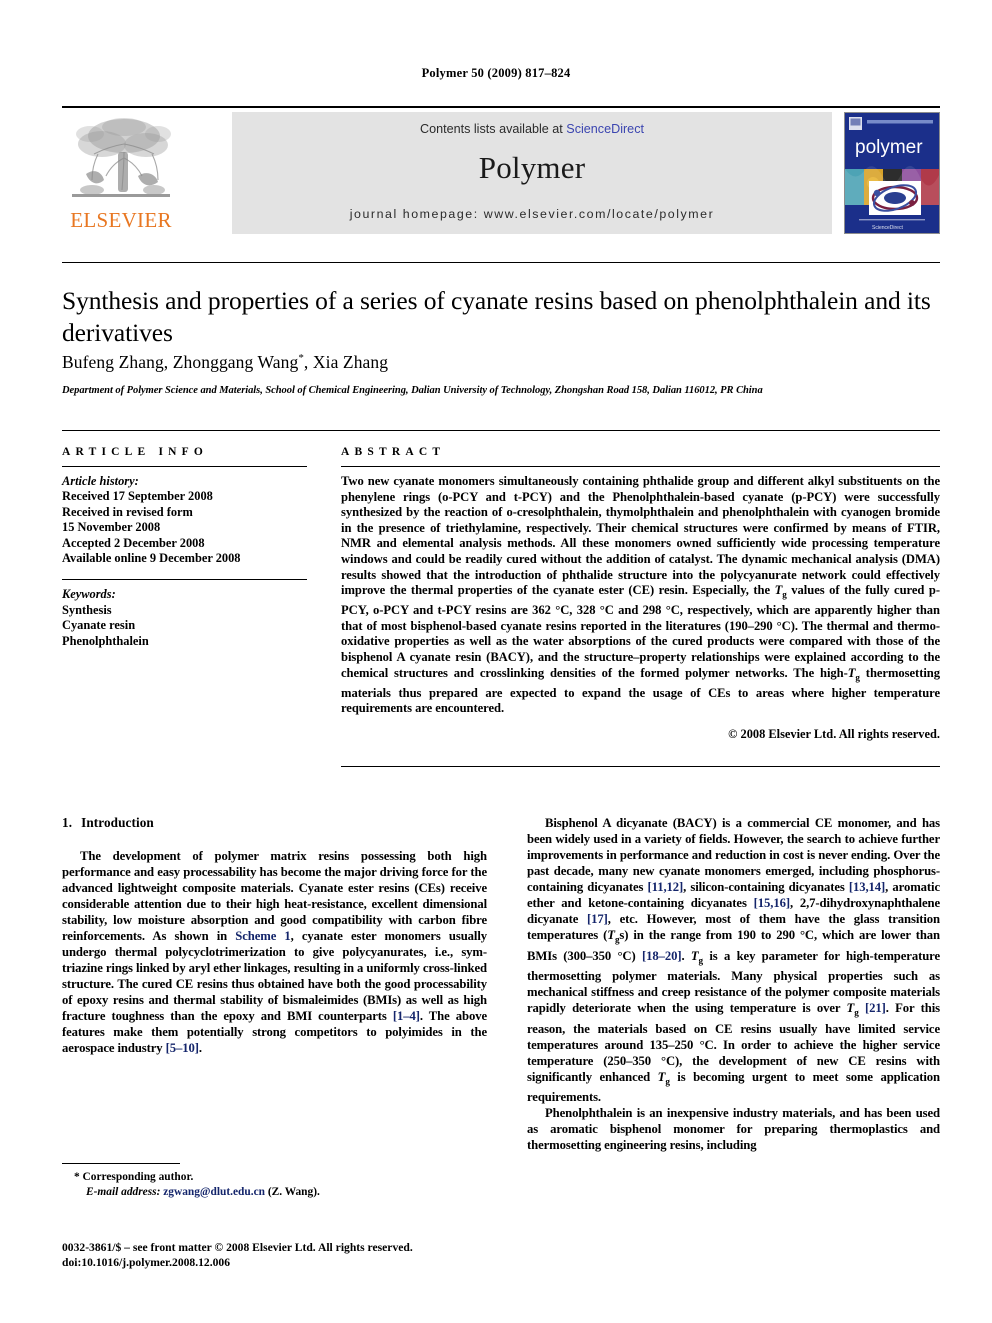  Describe the element at coordinates (146, 1262) in the screenshot. I see `doi-line: doi:10.1016/j.polymer.2008.12.006` at that location.